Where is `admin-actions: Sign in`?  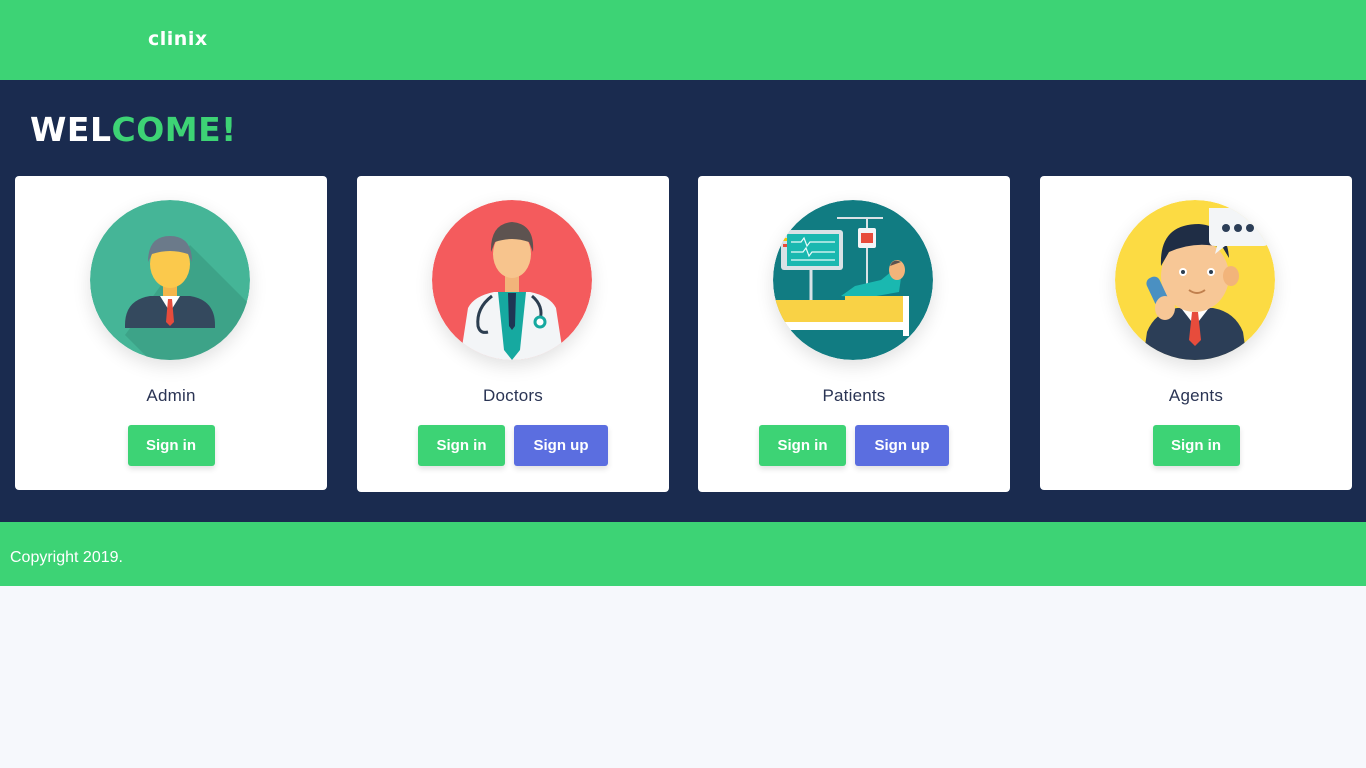 admin-actions: Sign in is located at coordinates (171, 445).